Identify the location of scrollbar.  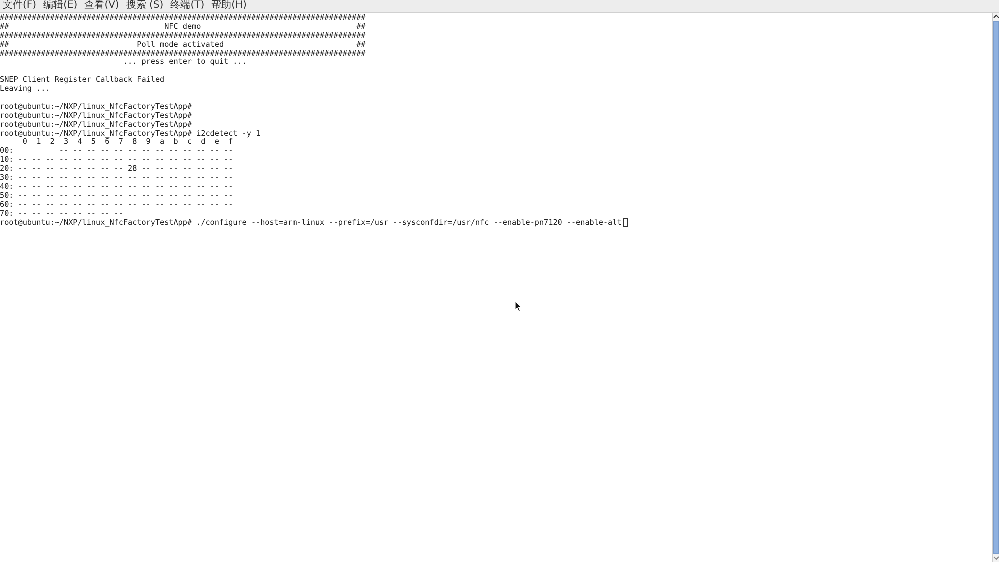
(995, 287).